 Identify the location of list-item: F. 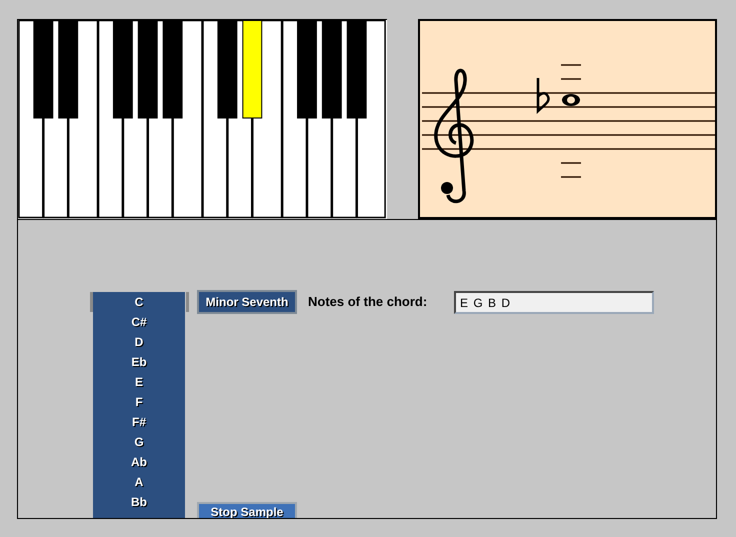
(139, 402).